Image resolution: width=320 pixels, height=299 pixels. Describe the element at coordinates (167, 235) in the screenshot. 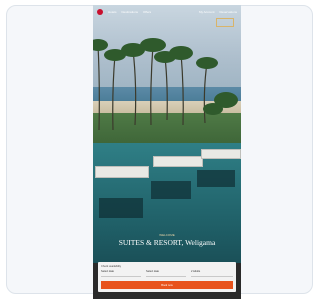

I see `hero-eyebrow: WELCOME` at that location.